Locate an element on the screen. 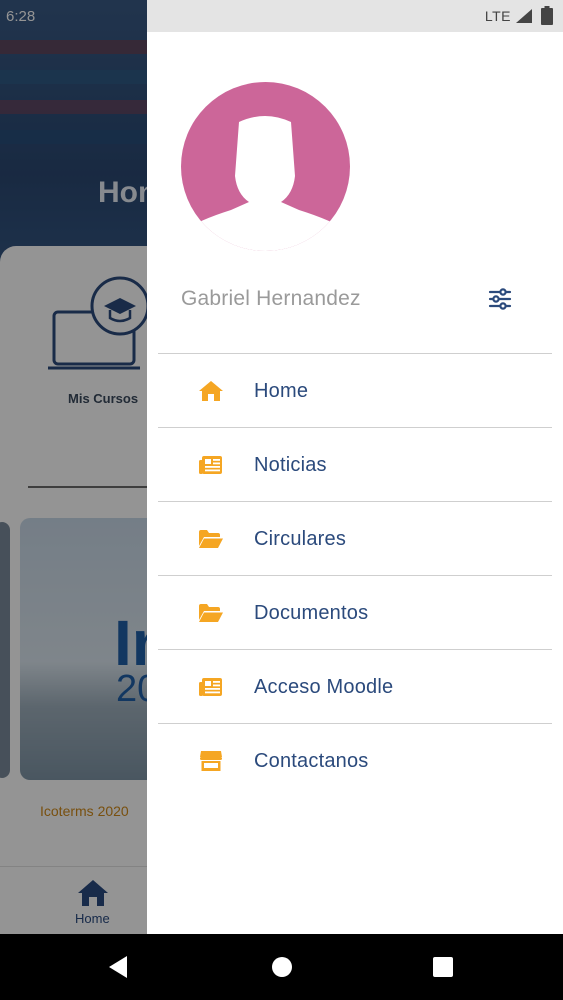 The height and width of the screenshot is (1000, 563). home-button is located at coordinates (282, 967).